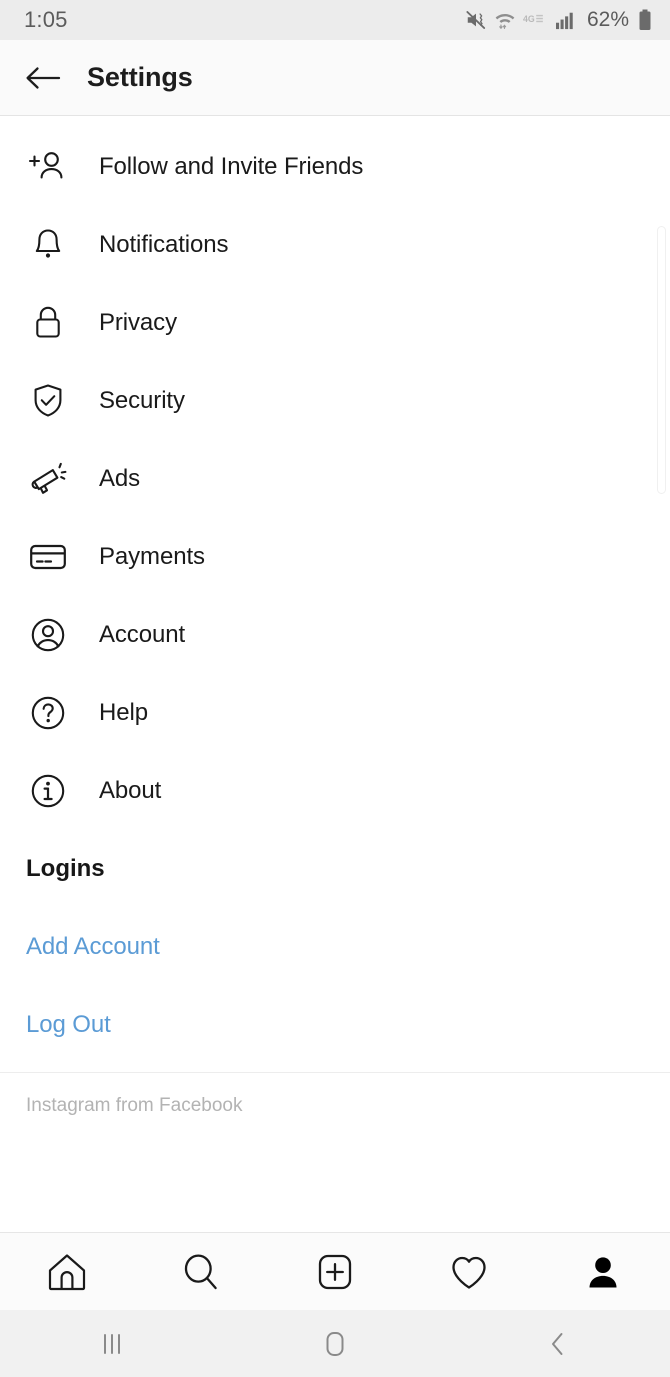 Image resolution: width=670 pixels, height=1377 pixels. I want to click on cellular-signal-icon, so click(566, 20).